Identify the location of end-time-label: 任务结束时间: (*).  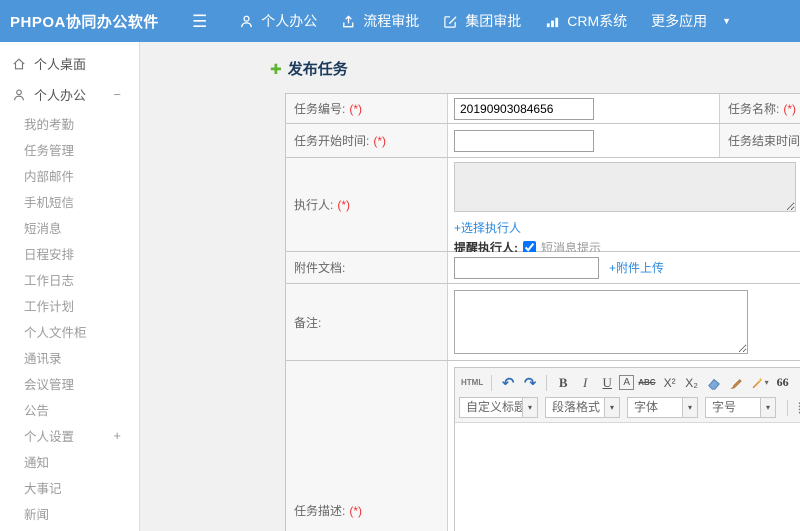
(760, 140).